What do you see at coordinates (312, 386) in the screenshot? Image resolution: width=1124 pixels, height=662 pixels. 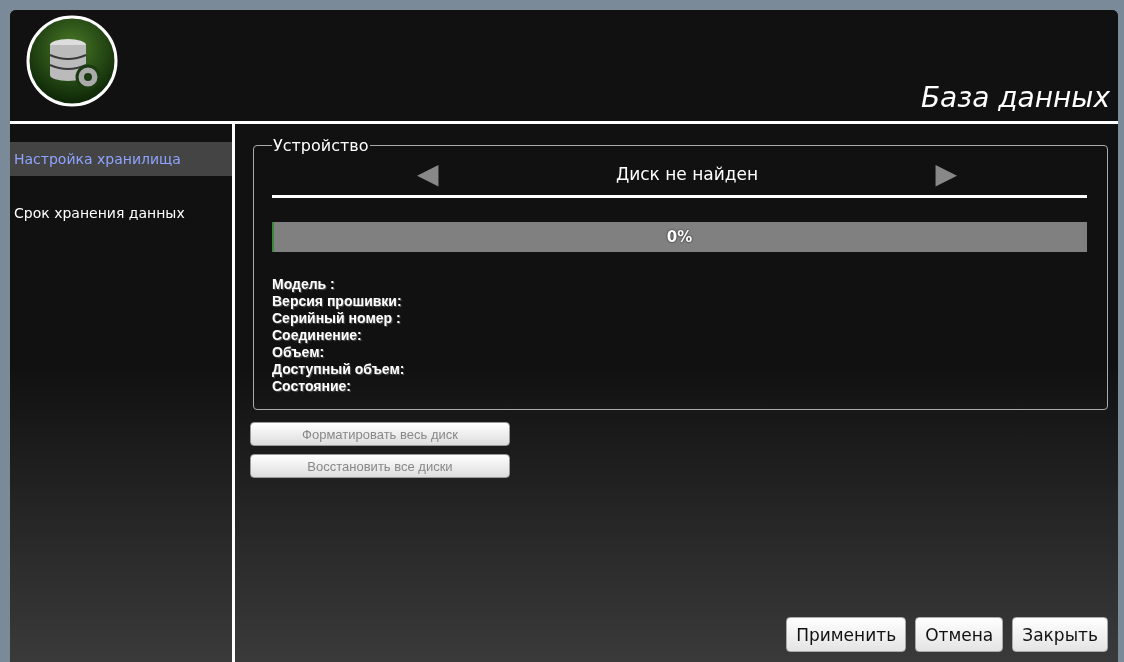 I see `field-label: Состояние:` at bounding box center [312, 386].